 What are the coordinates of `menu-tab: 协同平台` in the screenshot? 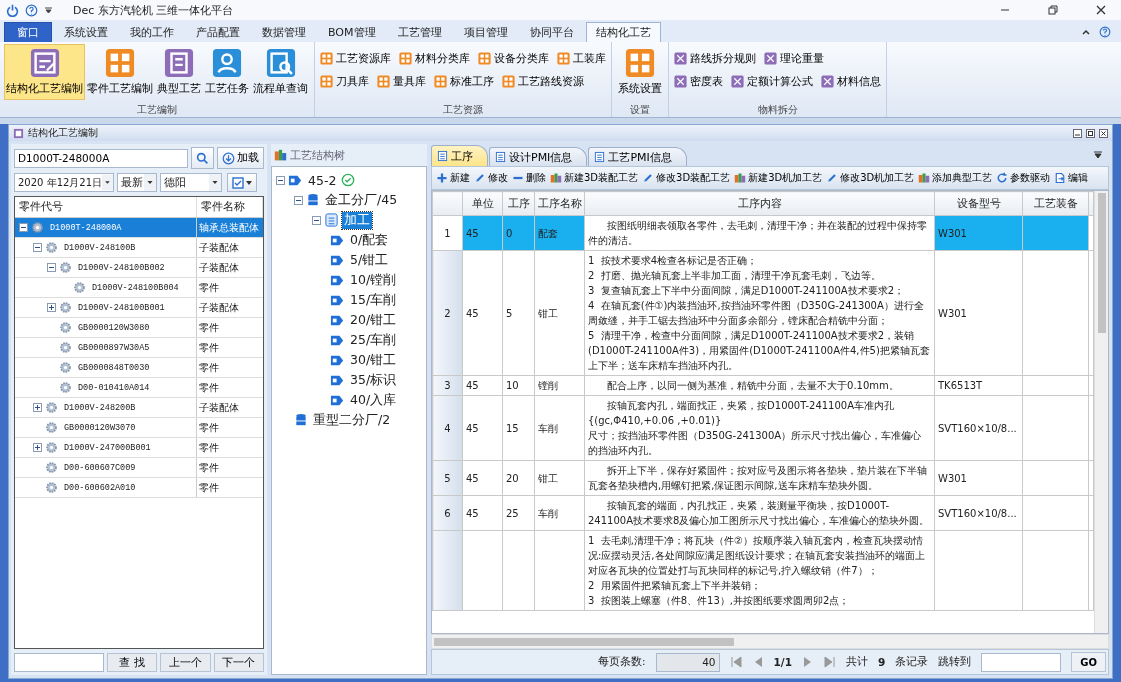 It's located at (551, 32).